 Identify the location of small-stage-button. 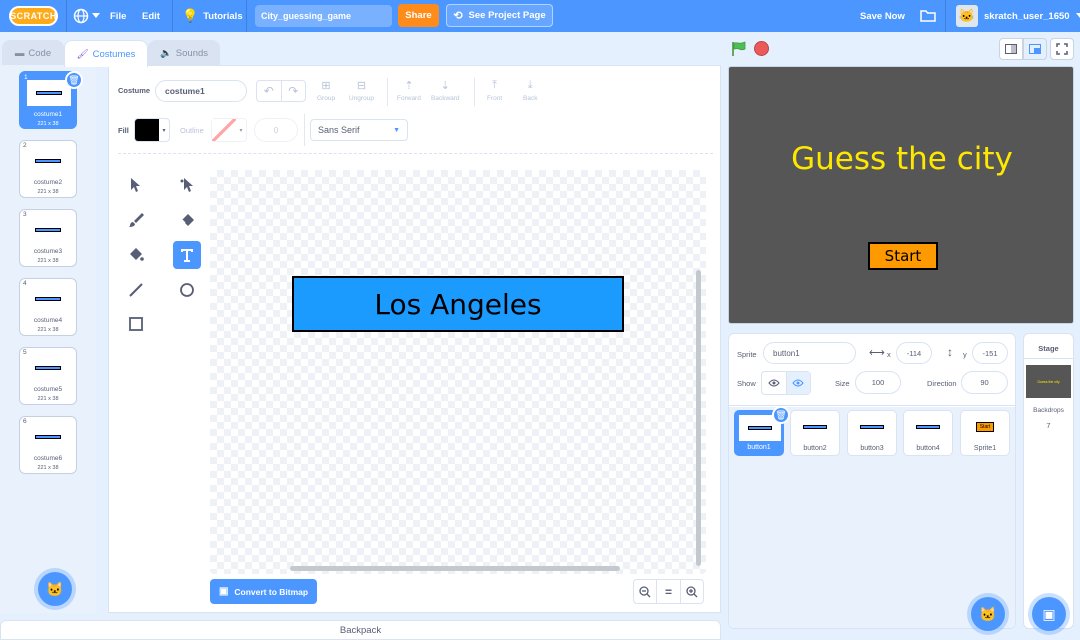
(1011, 49).